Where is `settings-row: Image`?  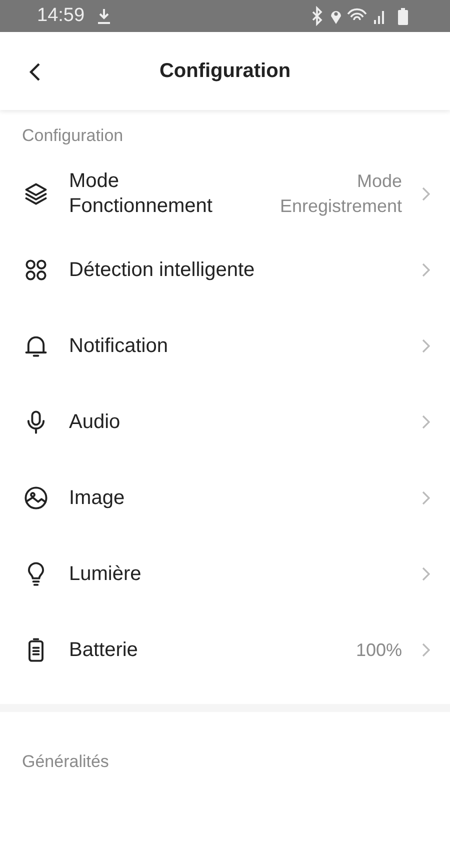
settings-row: Image is located at coordinates (225, 498).